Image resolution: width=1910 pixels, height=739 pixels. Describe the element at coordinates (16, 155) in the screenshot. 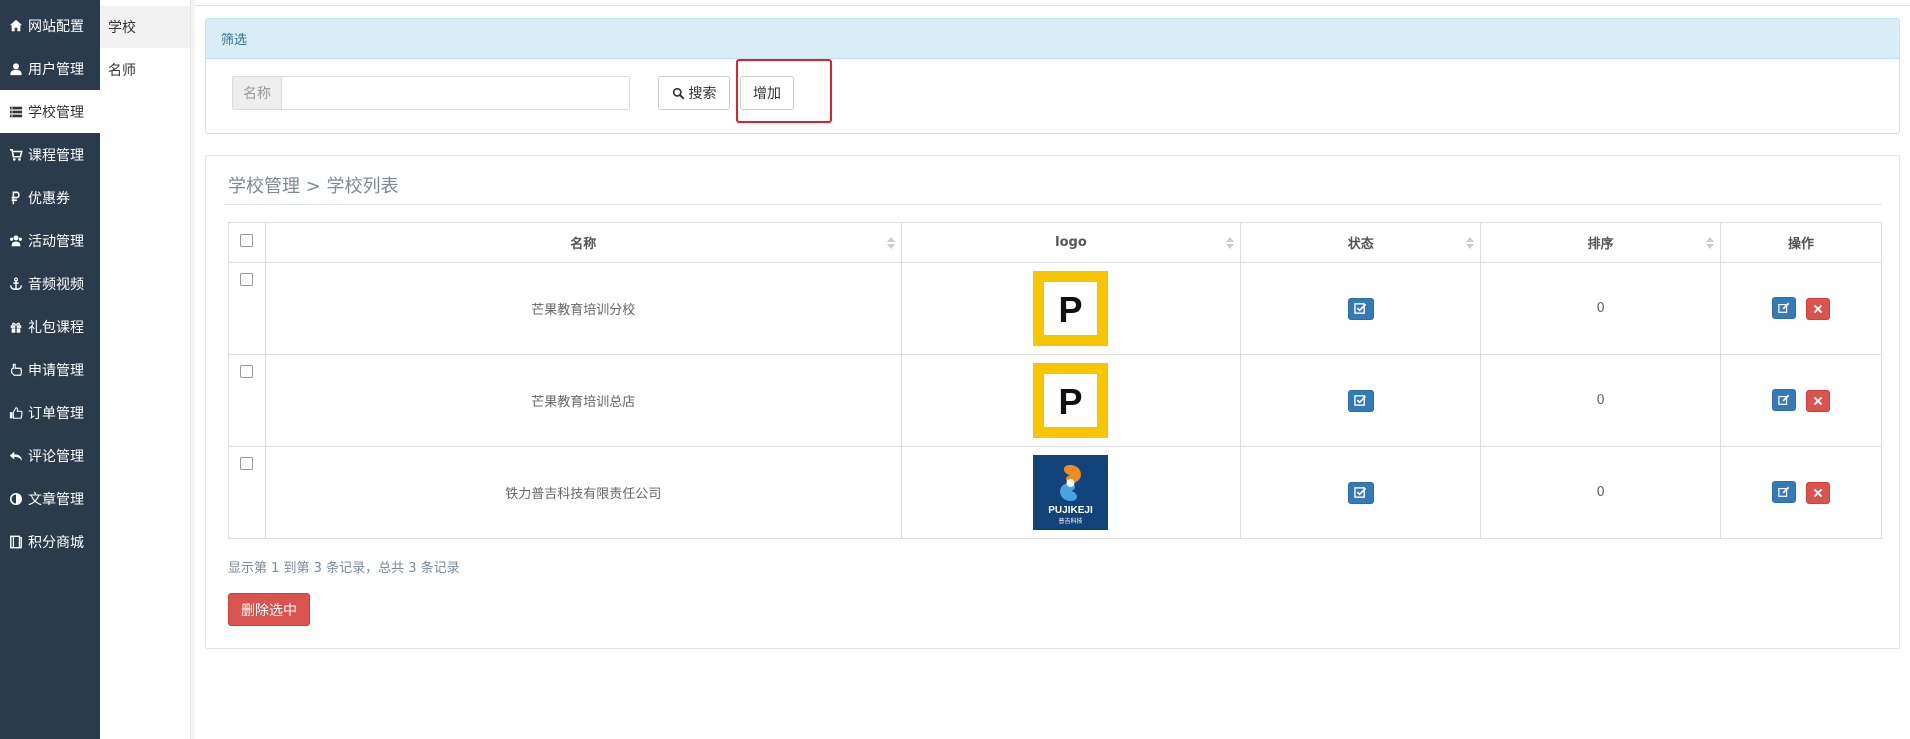

I see `cart-icon` at that location.